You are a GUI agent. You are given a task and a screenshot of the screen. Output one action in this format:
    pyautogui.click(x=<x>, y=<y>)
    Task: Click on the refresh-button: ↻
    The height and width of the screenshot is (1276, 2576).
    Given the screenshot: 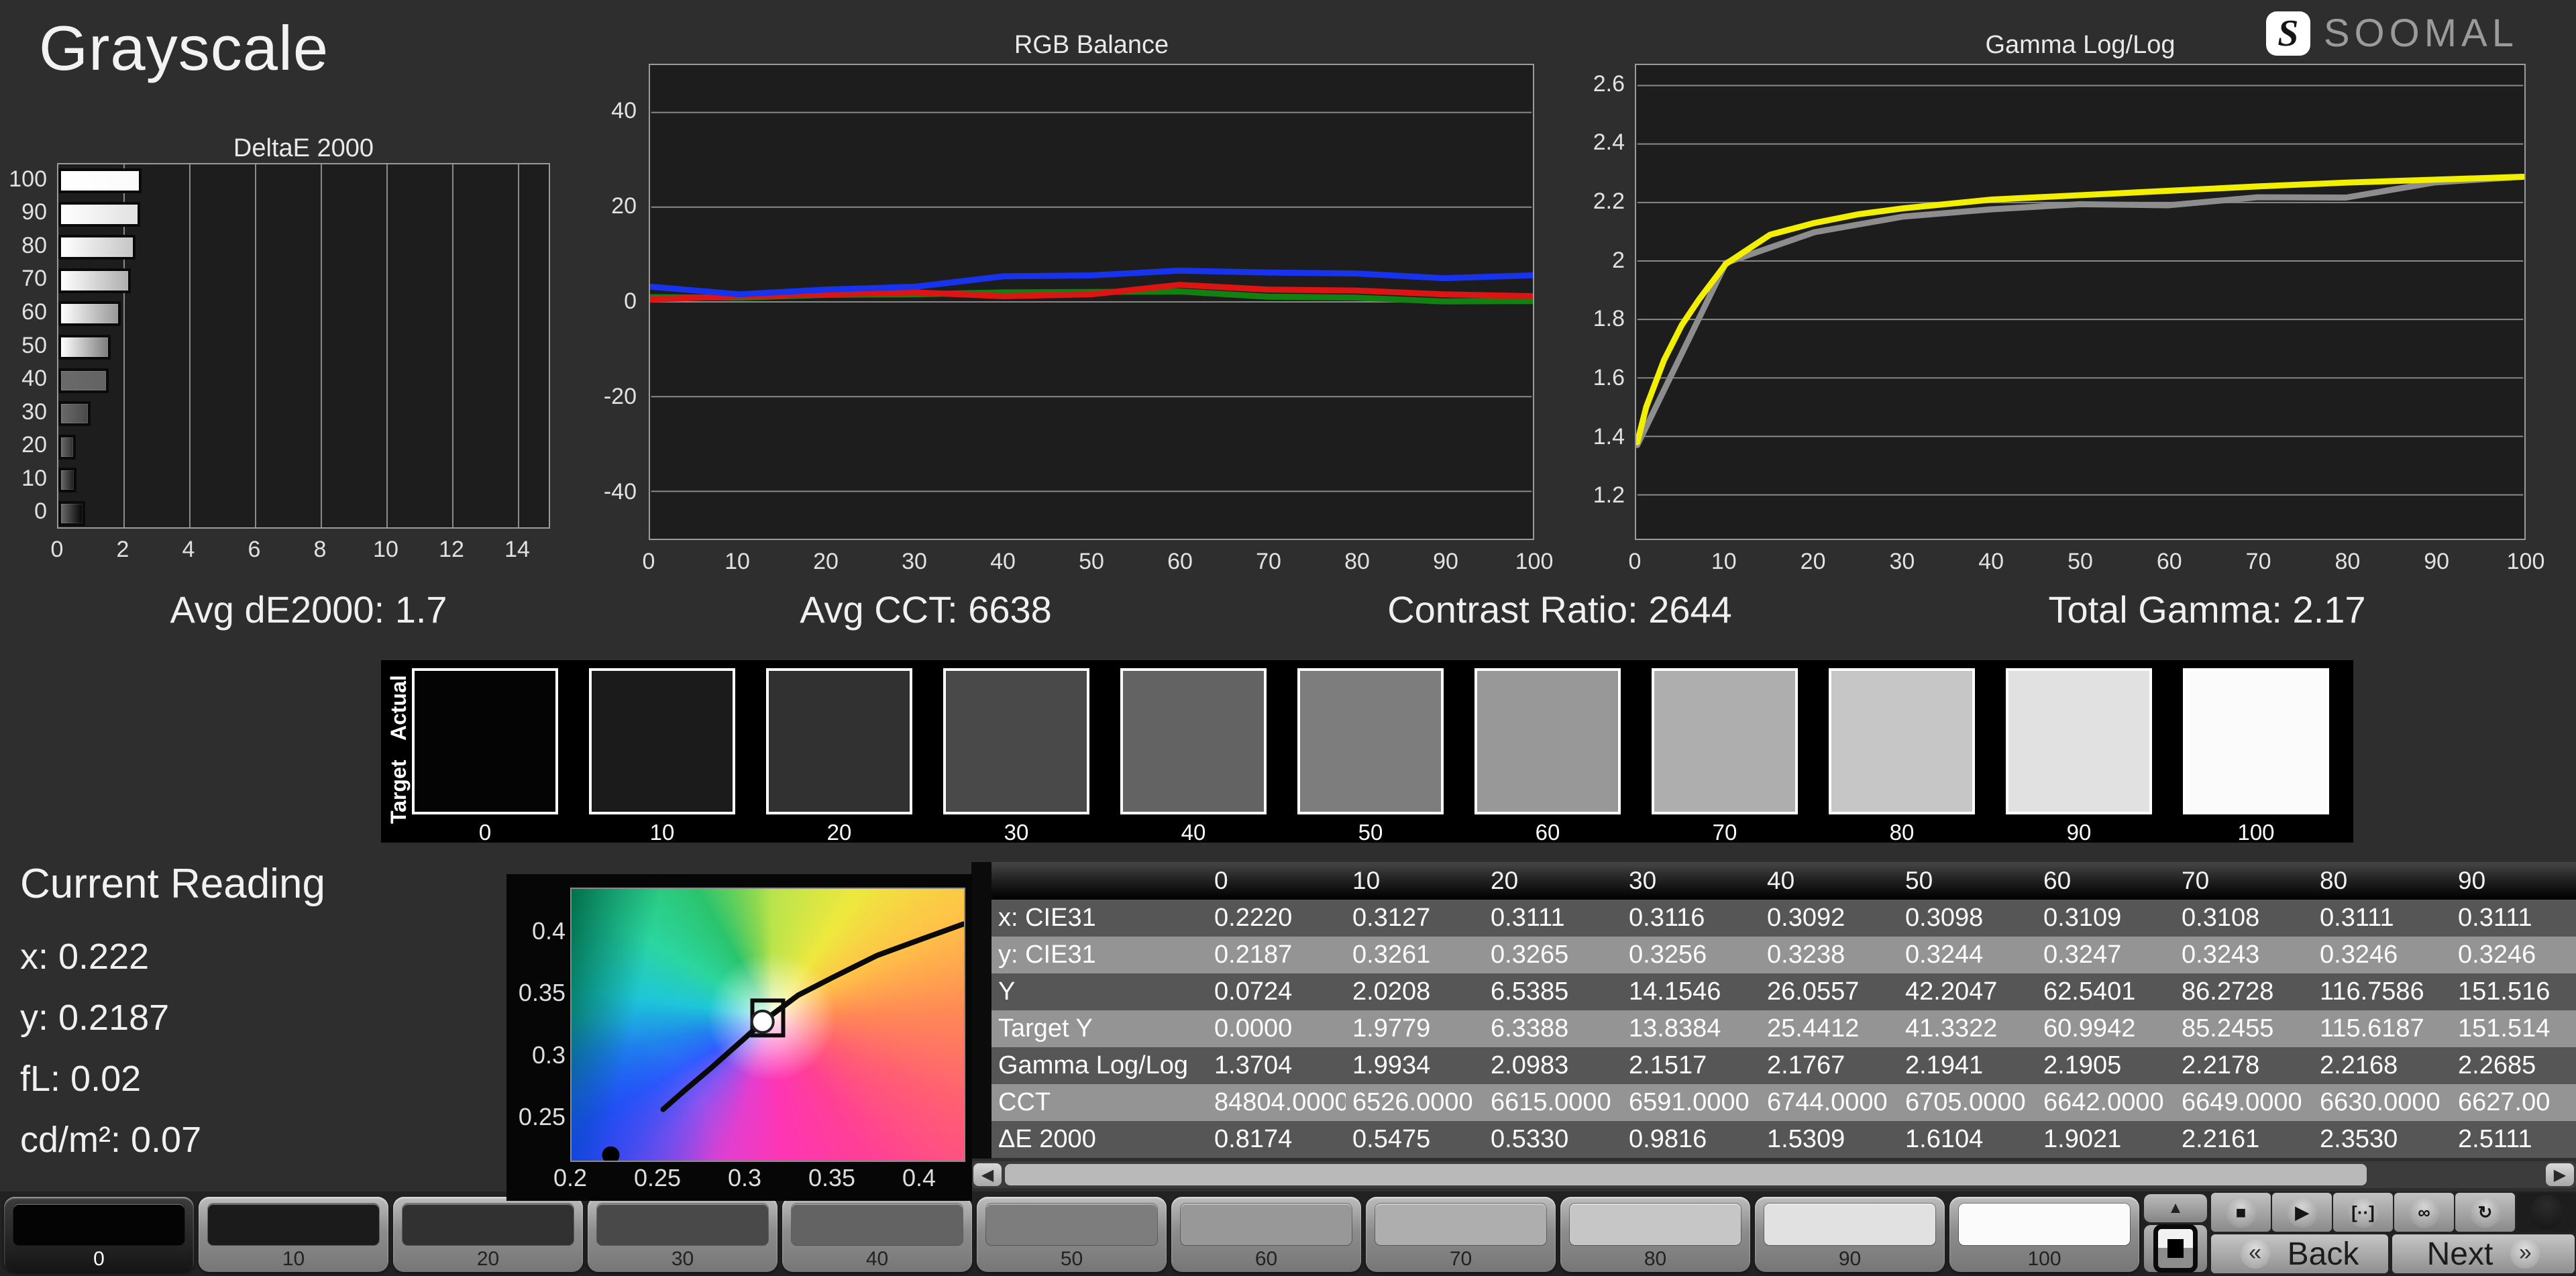 What is the action you would take?
    pyautogui.click(x=2485, y=1213)
    